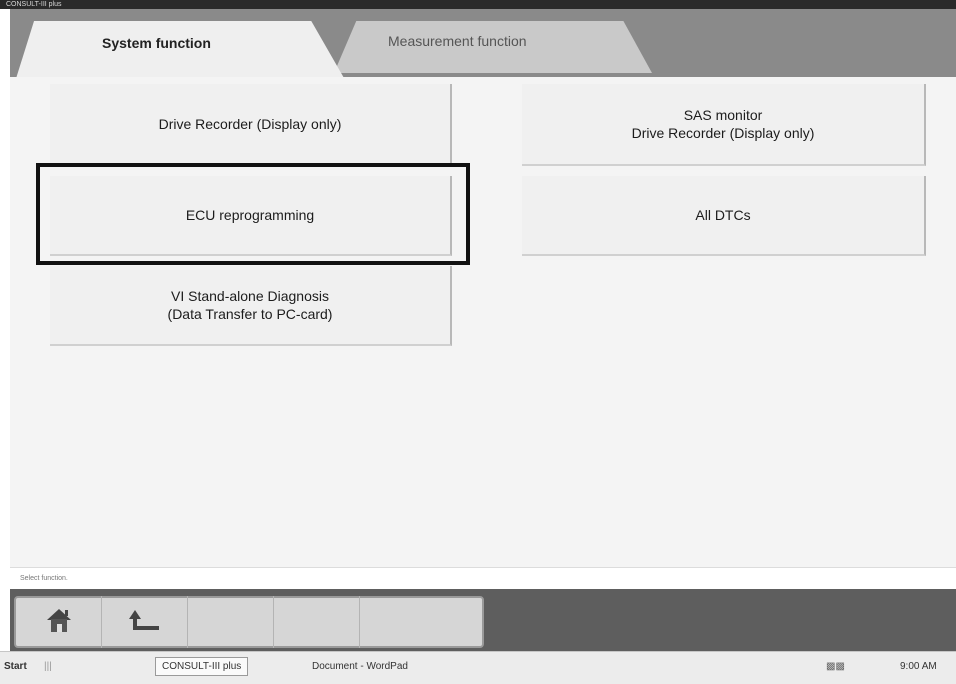 This screenshot has height=684, width=956. Describe the element at coordinates (457, 41) in the screenshot. I see `tab-measurement-function-label: Measurement function` at that location.